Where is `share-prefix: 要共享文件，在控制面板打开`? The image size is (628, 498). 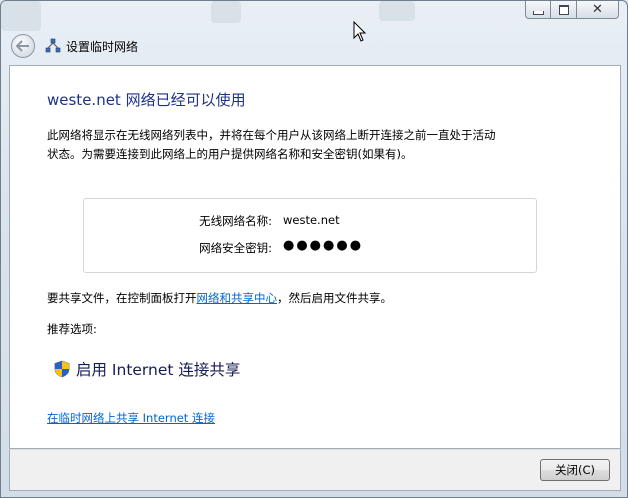 share-prefix: 要共享文件，在控制面板打开 is located at coordinates (122, 298).